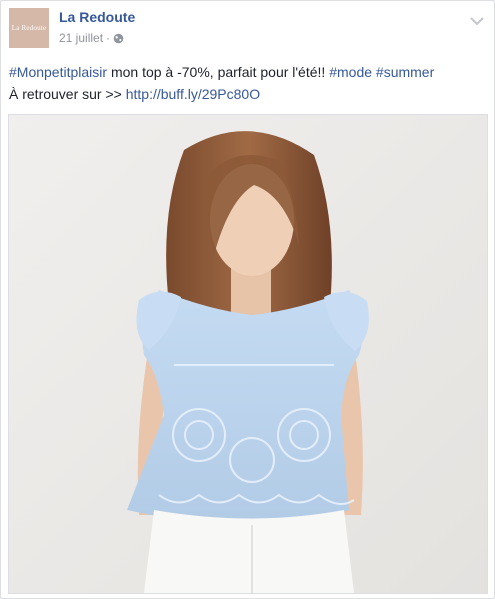 This screenshot has width=495, height=599. I want to click on globe-icon, so click(118, 38).